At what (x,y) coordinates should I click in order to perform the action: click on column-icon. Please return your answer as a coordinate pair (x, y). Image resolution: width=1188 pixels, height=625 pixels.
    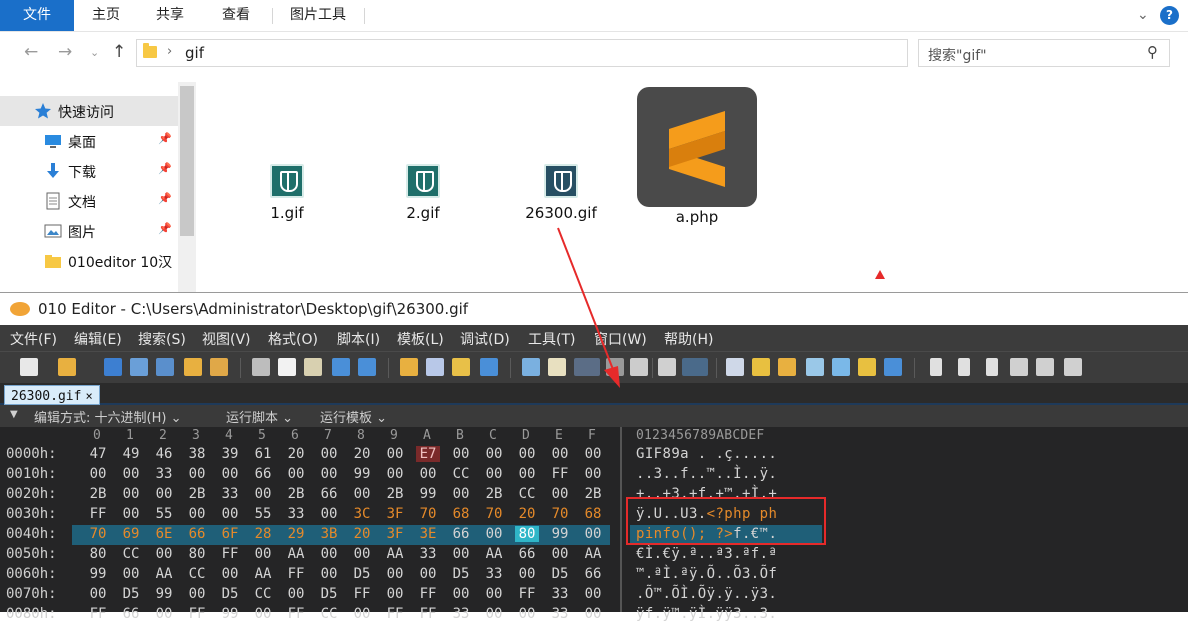
    Looking at the image, I should click on (615, 367).